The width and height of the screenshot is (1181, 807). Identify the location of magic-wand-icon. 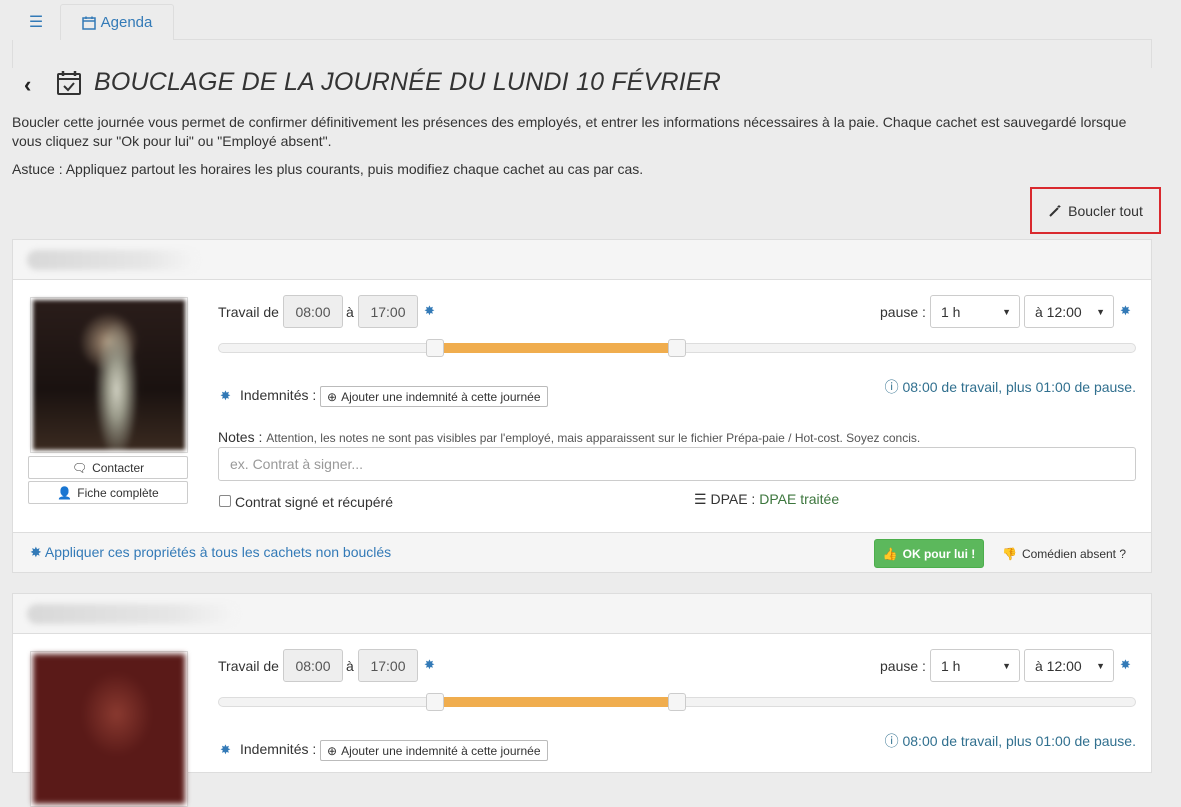
(1055, 210).